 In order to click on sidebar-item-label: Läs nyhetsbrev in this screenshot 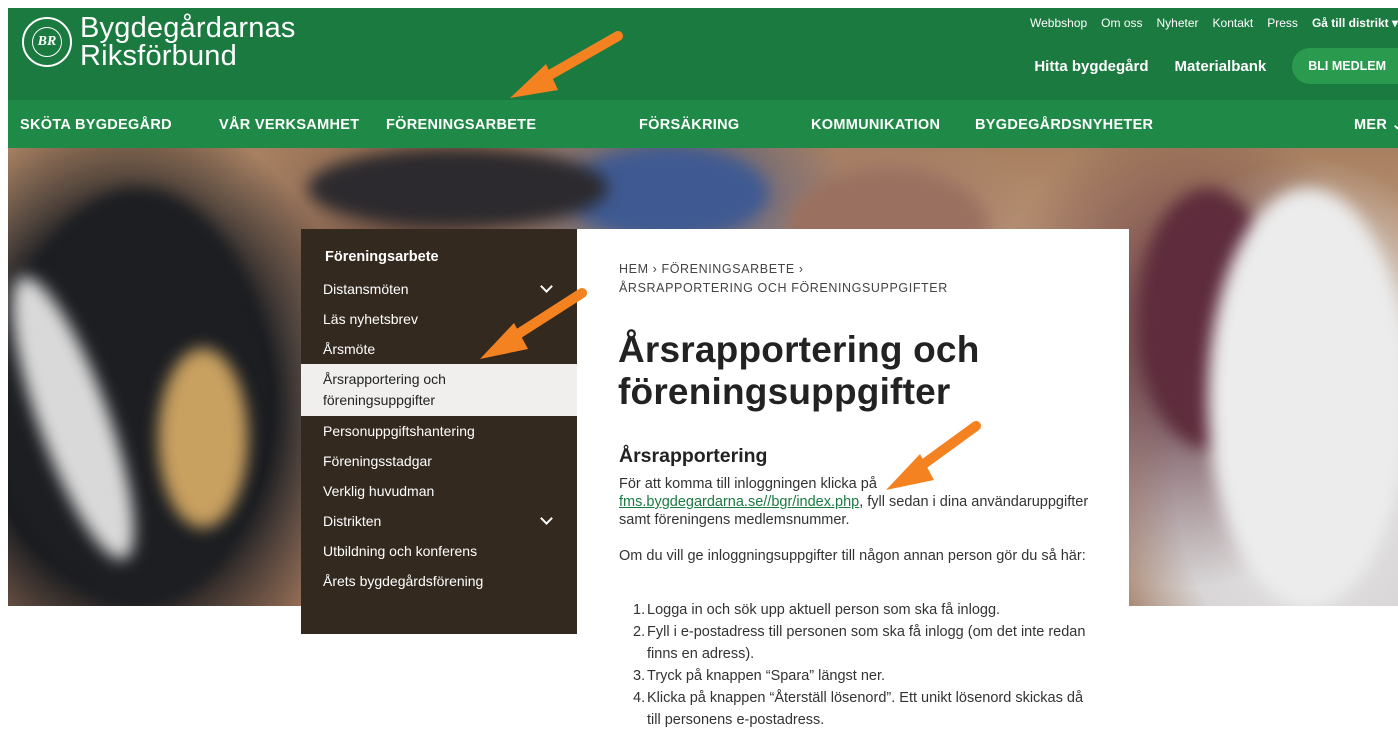, I will do `click(370, 319)`.